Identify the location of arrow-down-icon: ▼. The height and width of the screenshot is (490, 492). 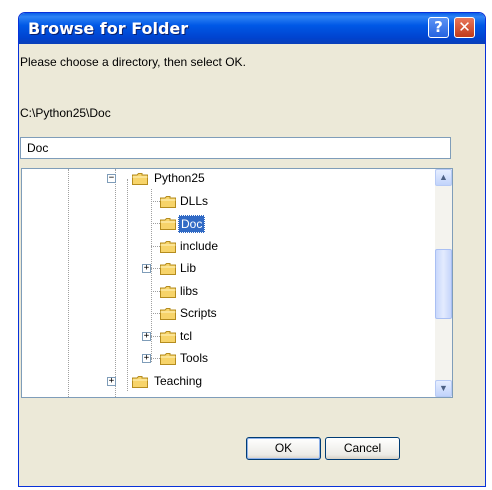
(443, 388).